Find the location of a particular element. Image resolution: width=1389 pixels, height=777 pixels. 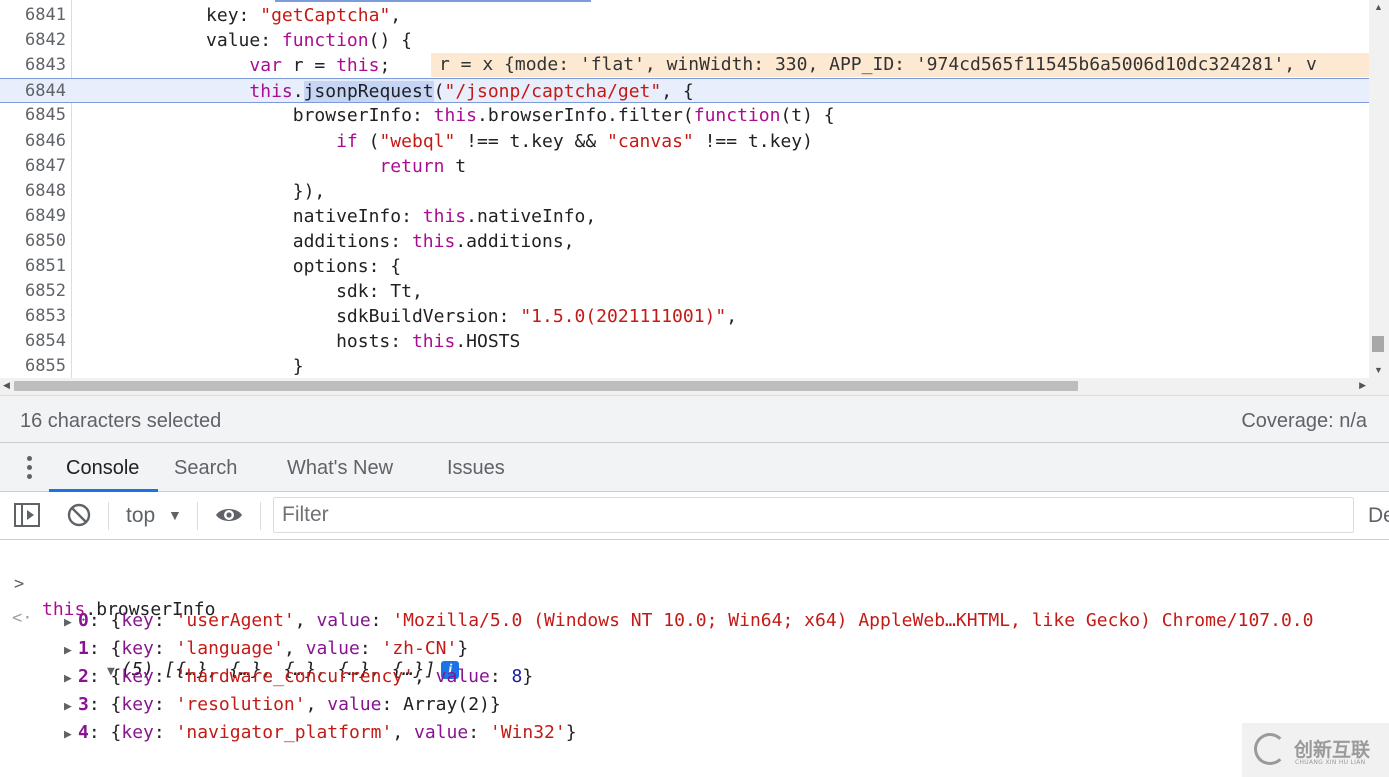

key-value: 'language' is located at coordinates (229, 648).